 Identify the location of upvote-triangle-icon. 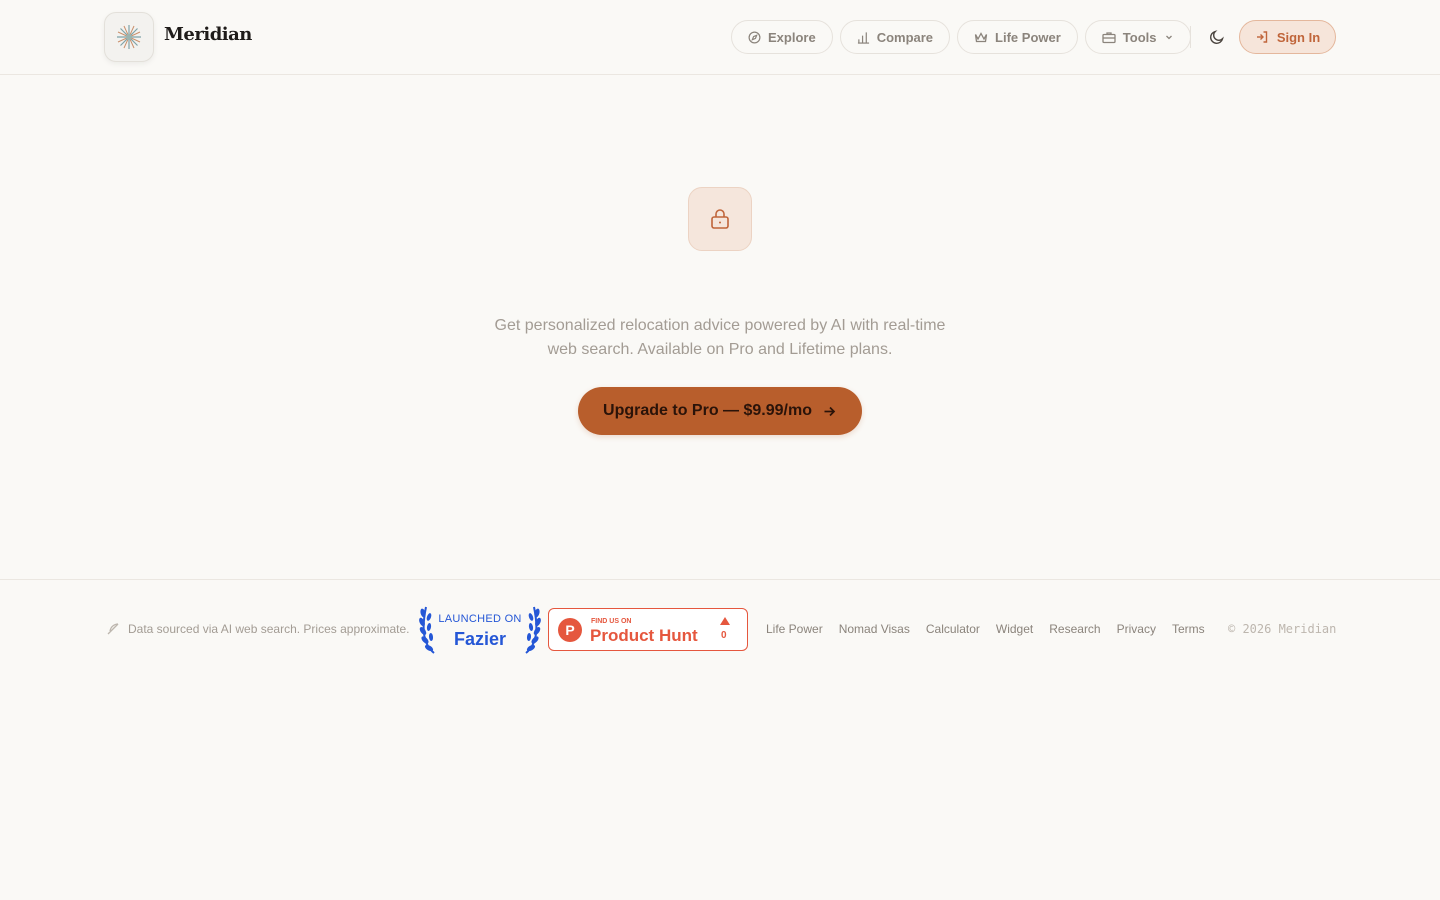
(725, 621).